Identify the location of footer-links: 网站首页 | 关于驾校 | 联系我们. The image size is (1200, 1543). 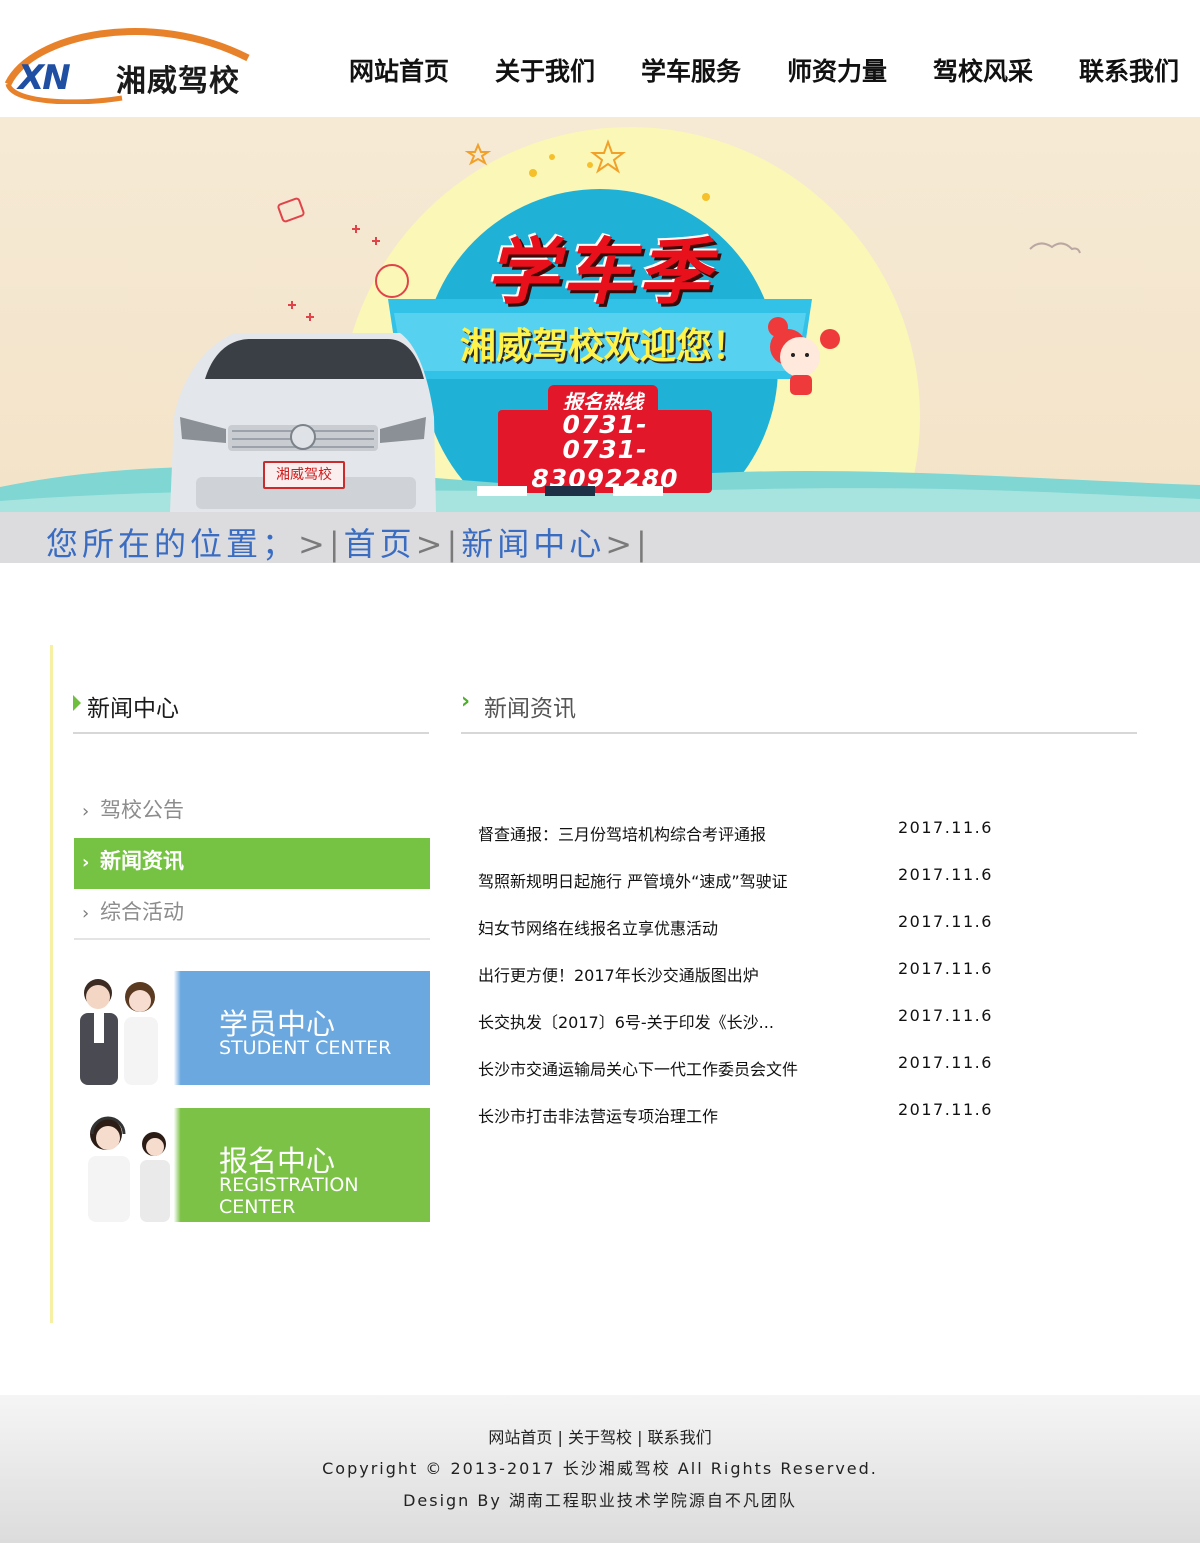
(600, 1436).